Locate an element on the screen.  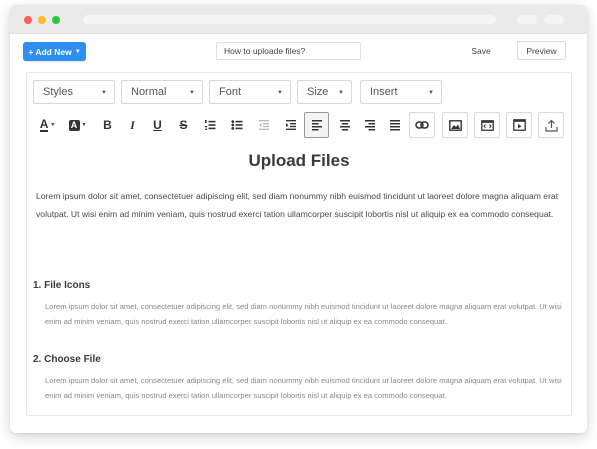
insert-dropdown: Insert ▼ is located at coordinates (401, 92).